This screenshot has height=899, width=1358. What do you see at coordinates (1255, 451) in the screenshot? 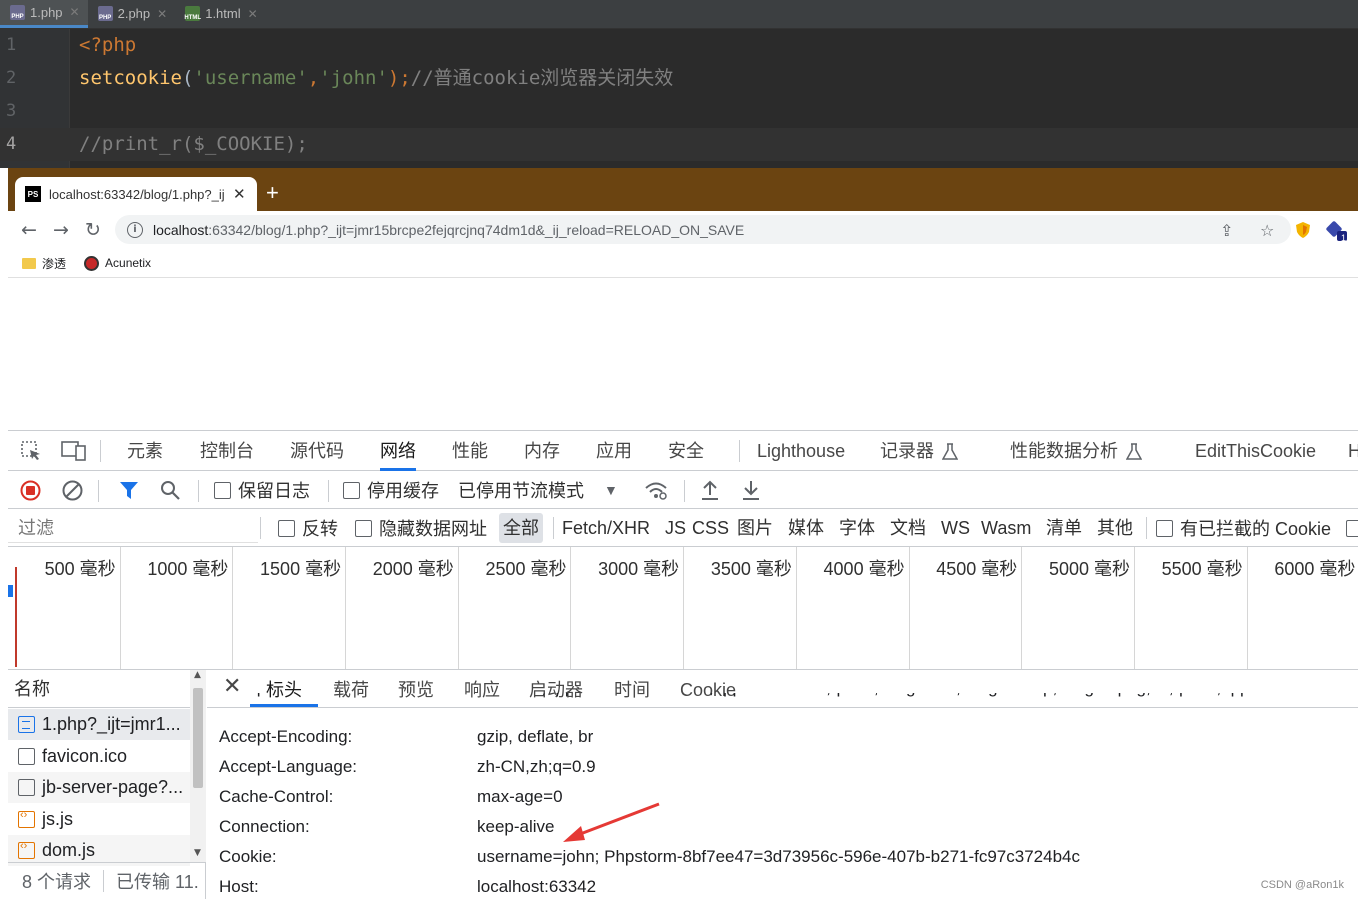
I see `devtools-tab: EditThisCookie` at bounding box center [1255, 451].